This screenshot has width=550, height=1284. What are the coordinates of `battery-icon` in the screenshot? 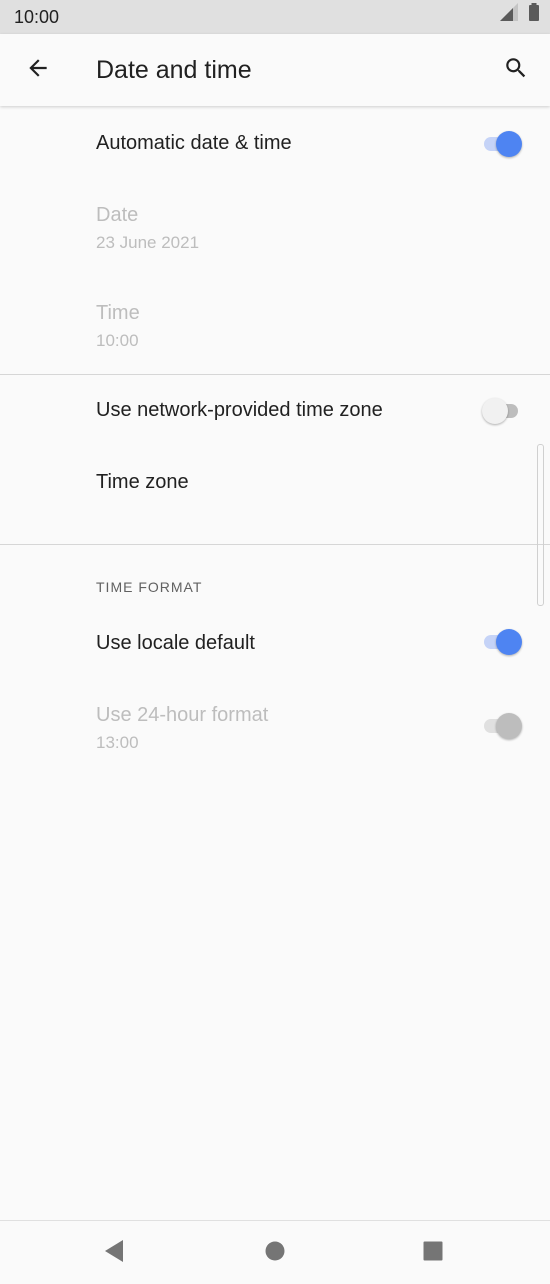 It's located at (534, 14).